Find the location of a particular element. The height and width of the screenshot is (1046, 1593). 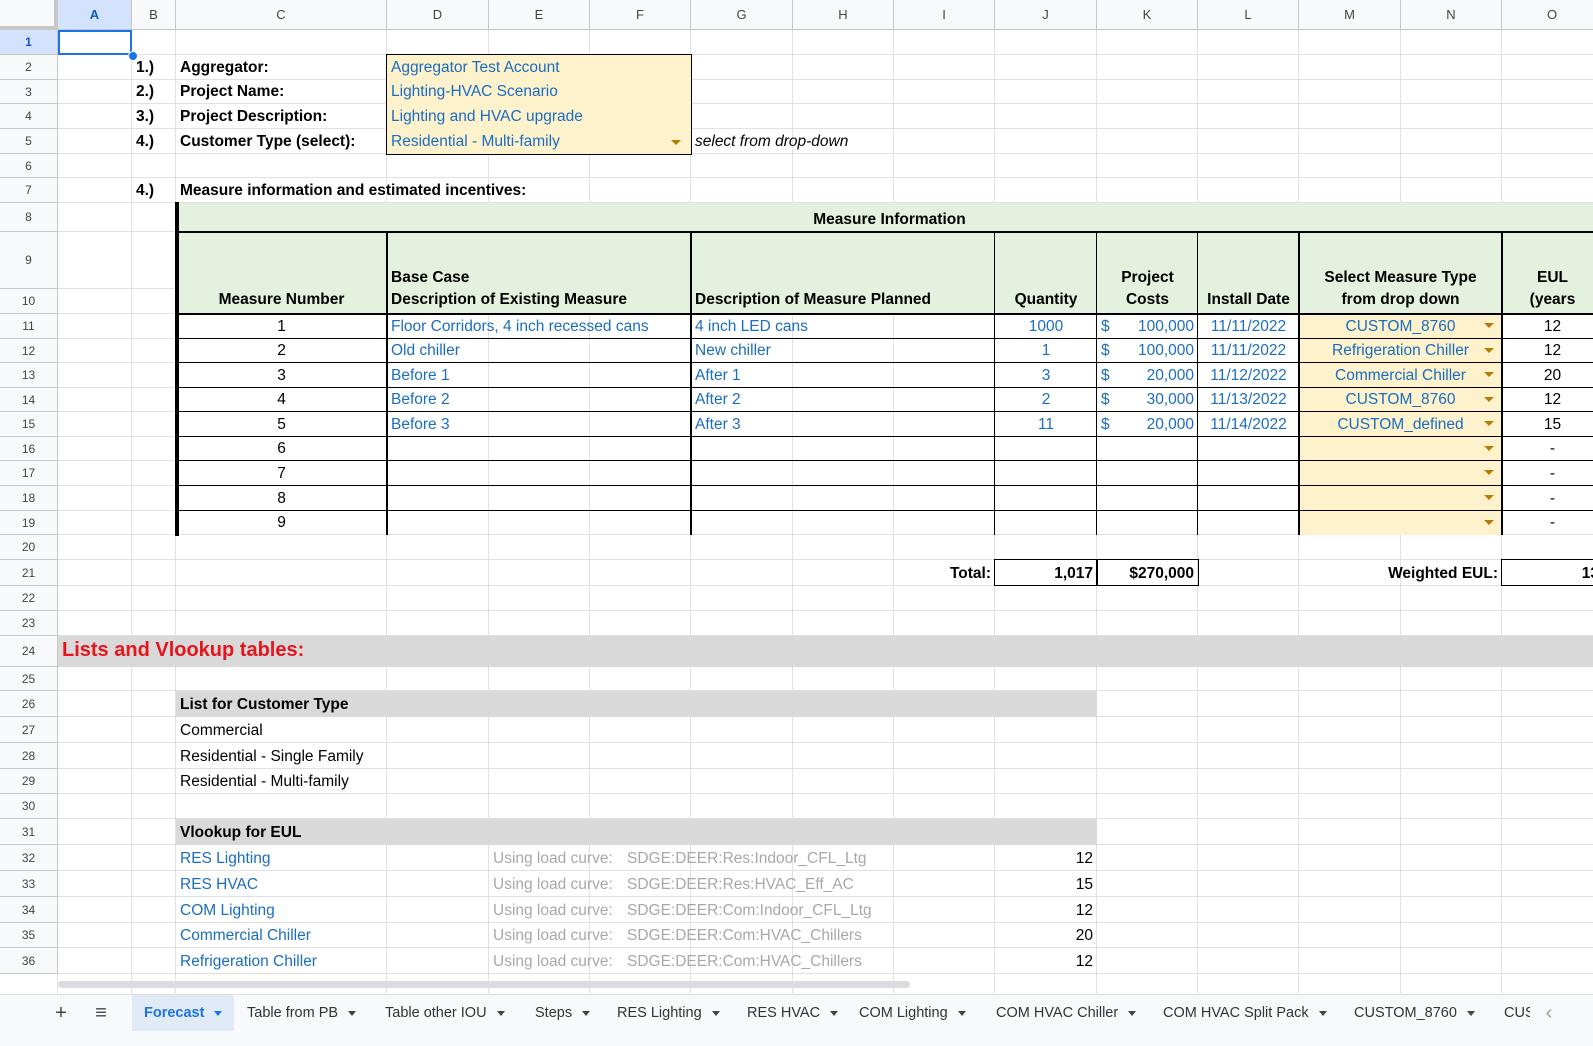

sheet-tab-res-lighting: RES Lighting is located at coordinates (668, 1013).